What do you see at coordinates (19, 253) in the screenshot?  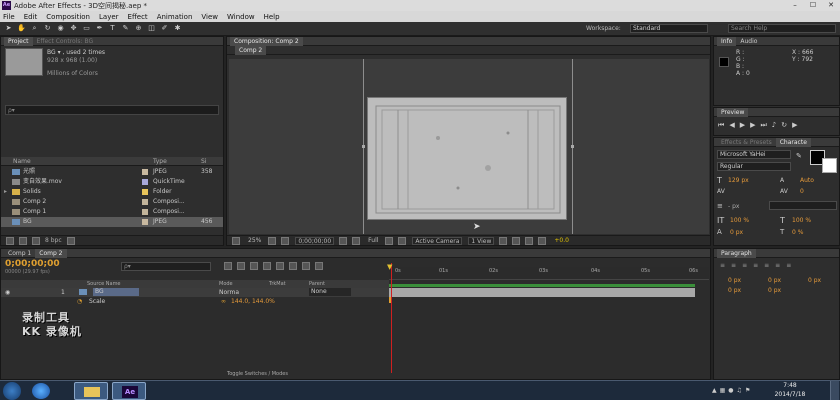 I see `tab-timeline-comp-1: Comp 1` at bounding box center [19, 253].